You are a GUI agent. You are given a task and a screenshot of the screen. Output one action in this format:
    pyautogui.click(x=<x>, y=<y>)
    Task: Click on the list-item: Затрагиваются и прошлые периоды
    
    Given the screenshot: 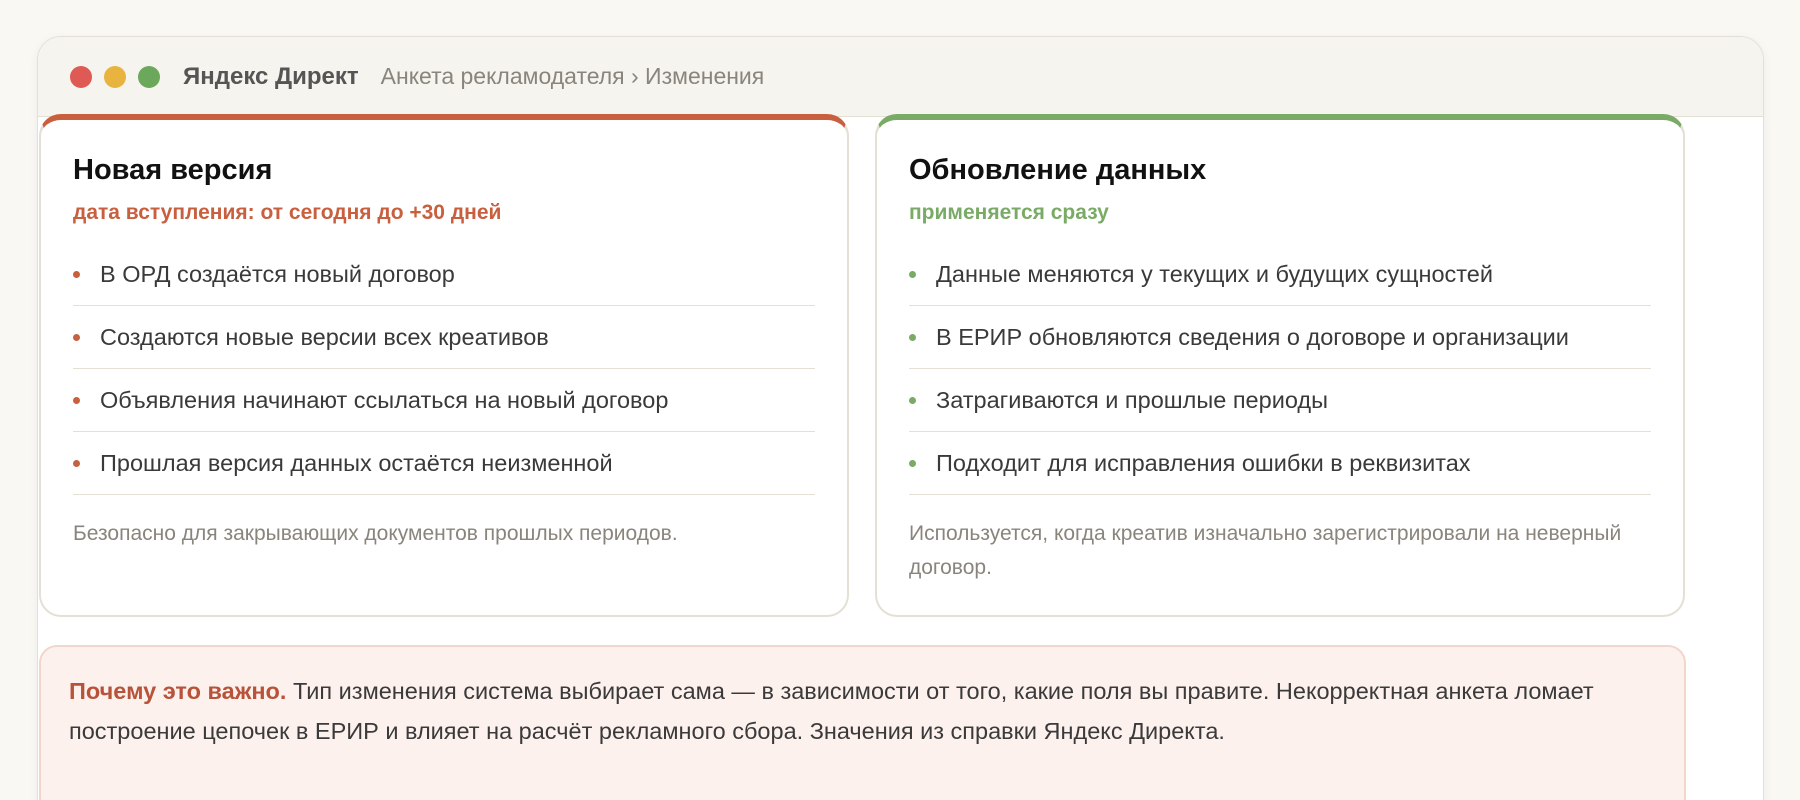 What is the action you would take?
    pyautogui.click(x=1280, y=400)
    